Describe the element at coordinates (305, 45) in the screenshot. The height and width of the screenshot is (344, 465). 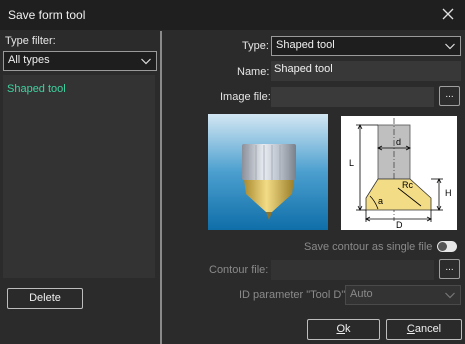
I see `type-value: Shaped tool` at that location.